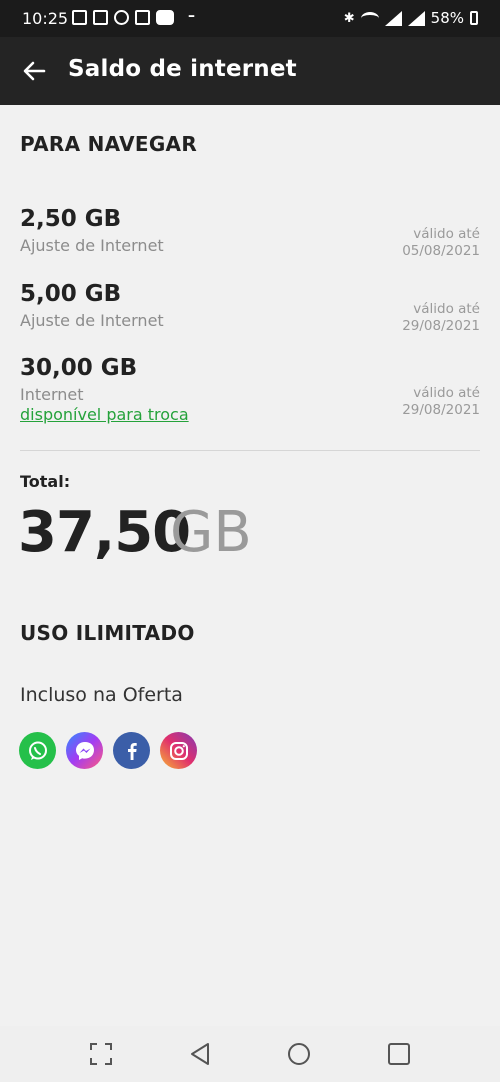 The height and width of the screenshot is (1082, 500). I want to click on more-notifications-icon: –, so click(191, 16).